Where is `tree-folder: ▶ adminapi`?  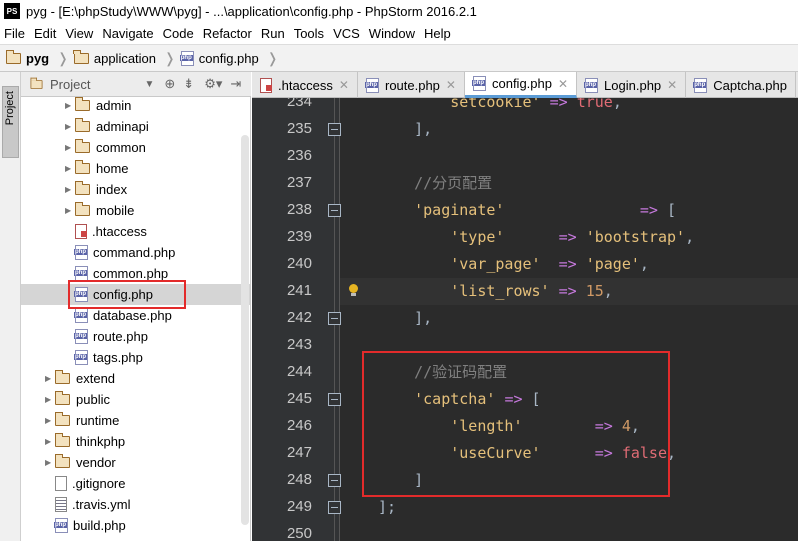 tree-folder: ▶ adminapi is located at coordinates (135, 126).